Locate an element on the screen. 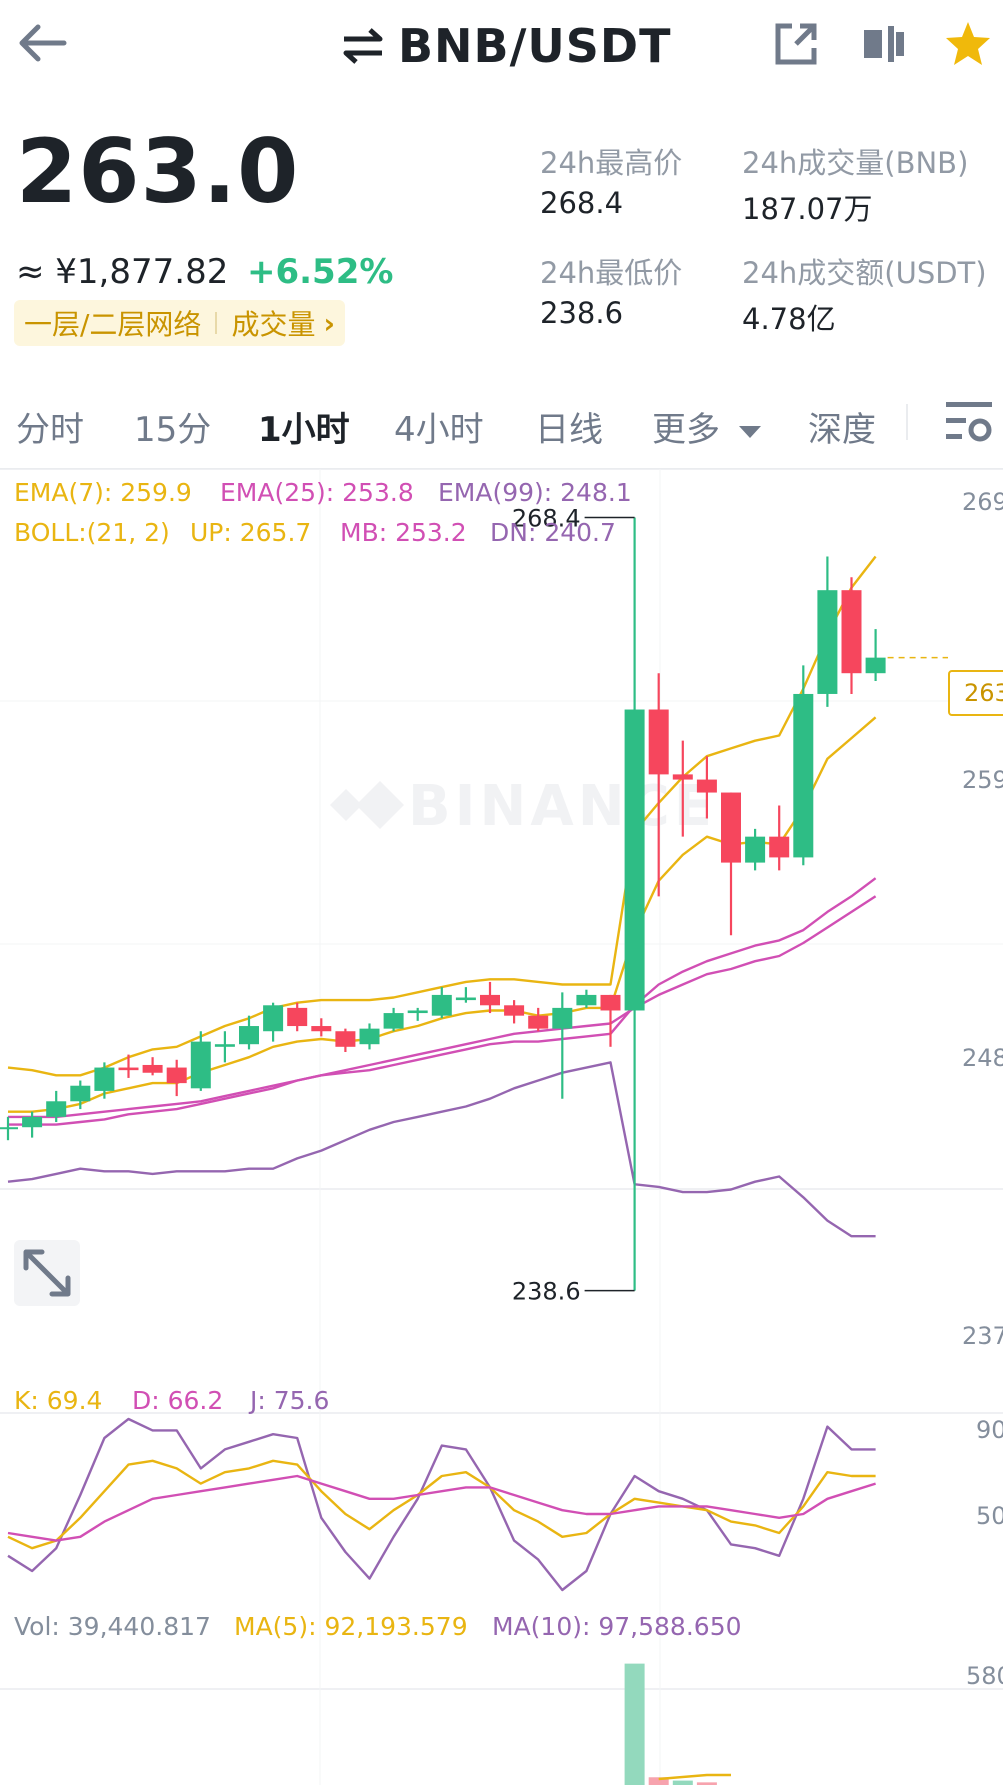  current-price-flag: 263 is located at coordinates (975, 693).